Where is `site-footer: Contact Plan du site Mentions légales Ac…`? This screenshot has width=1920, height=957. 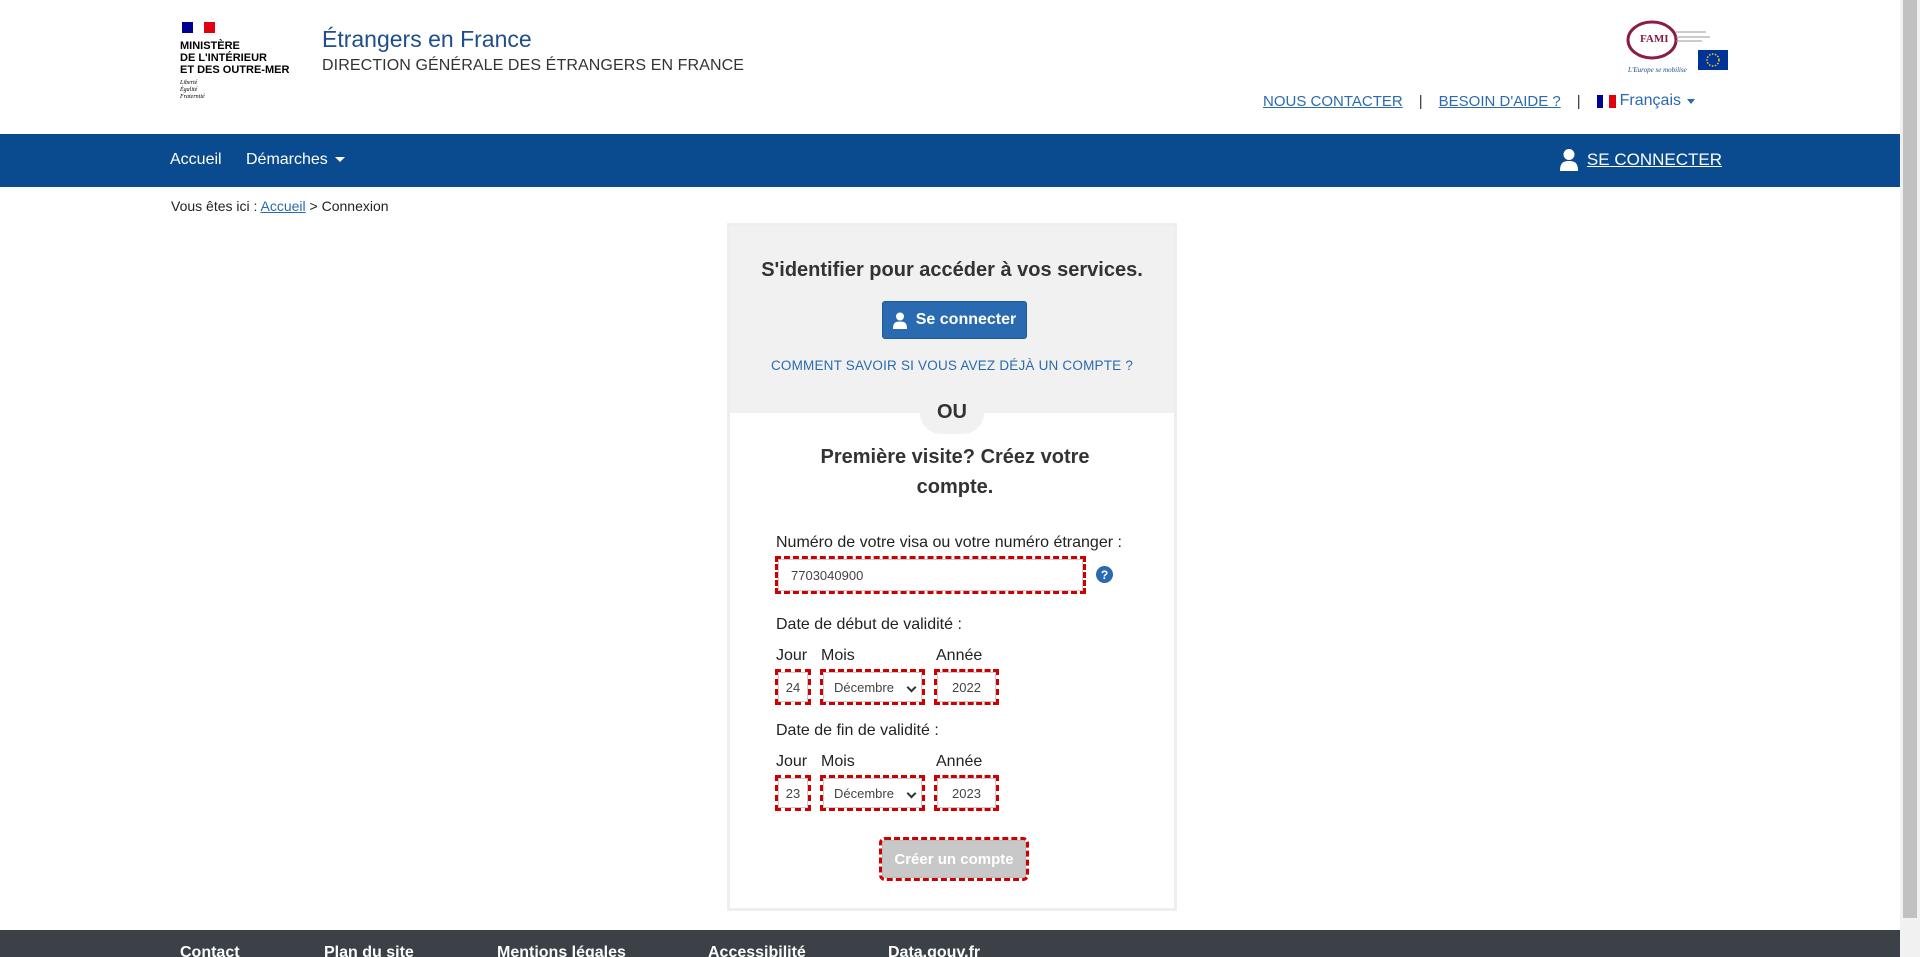
site-footer: Contact Plan du site Mentions légales Ac… is located at coordinates (950, 943).